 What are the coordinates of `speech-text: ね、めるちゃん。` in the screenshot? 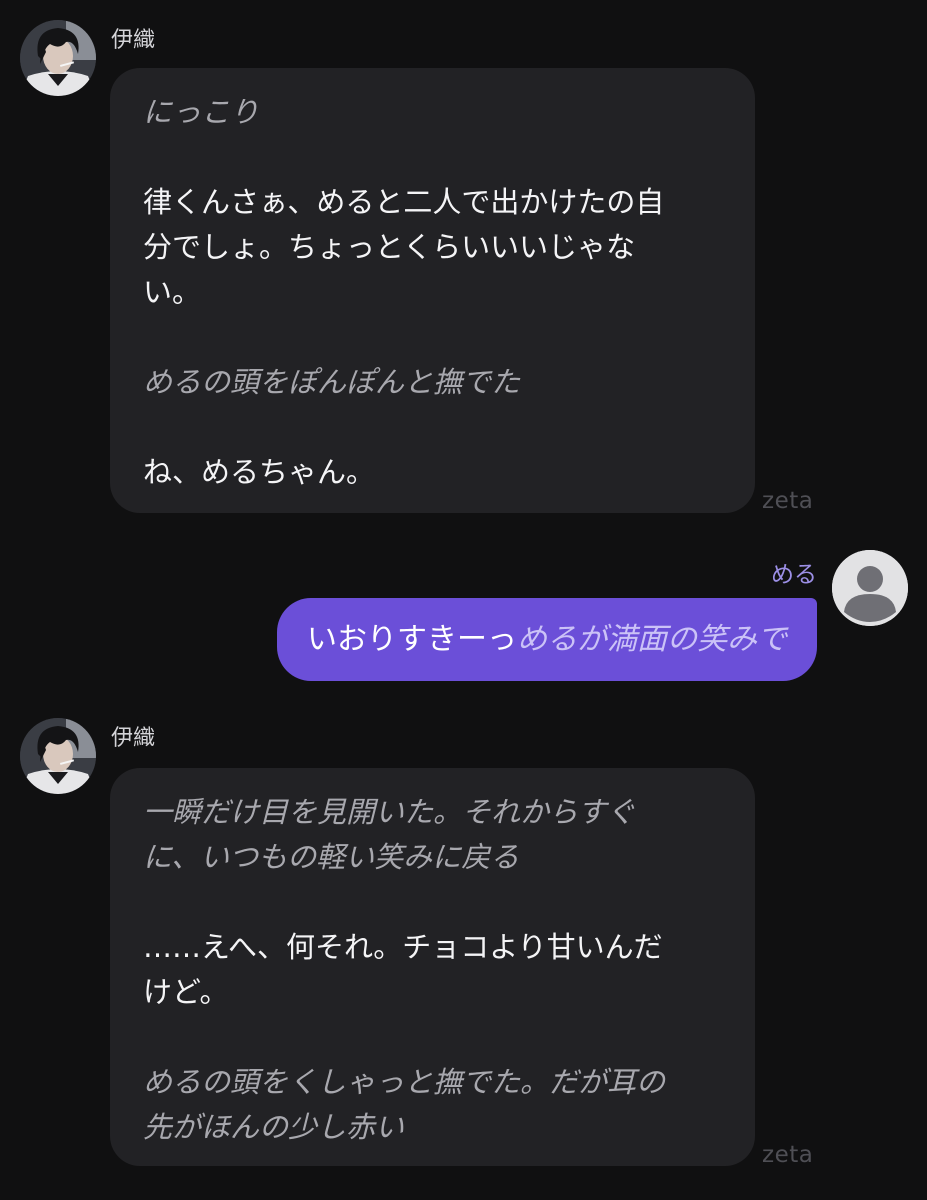 It's located at (259, 472).